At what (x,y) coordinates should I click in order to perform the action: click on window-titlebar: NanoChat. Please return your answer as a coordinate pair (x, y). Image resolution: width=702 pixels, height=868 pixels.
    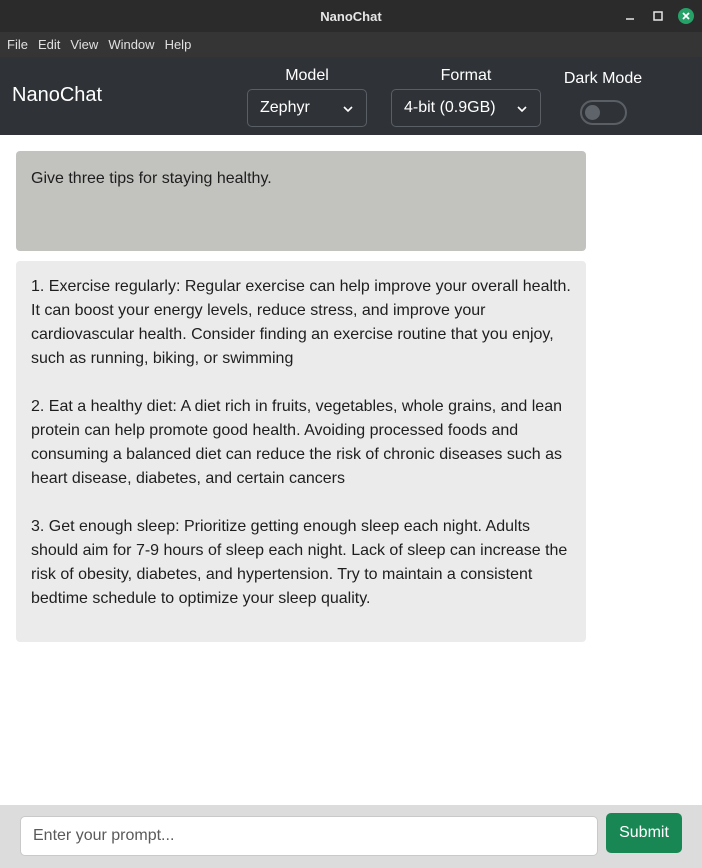
    Looking at the image, I should click on (351, 16).